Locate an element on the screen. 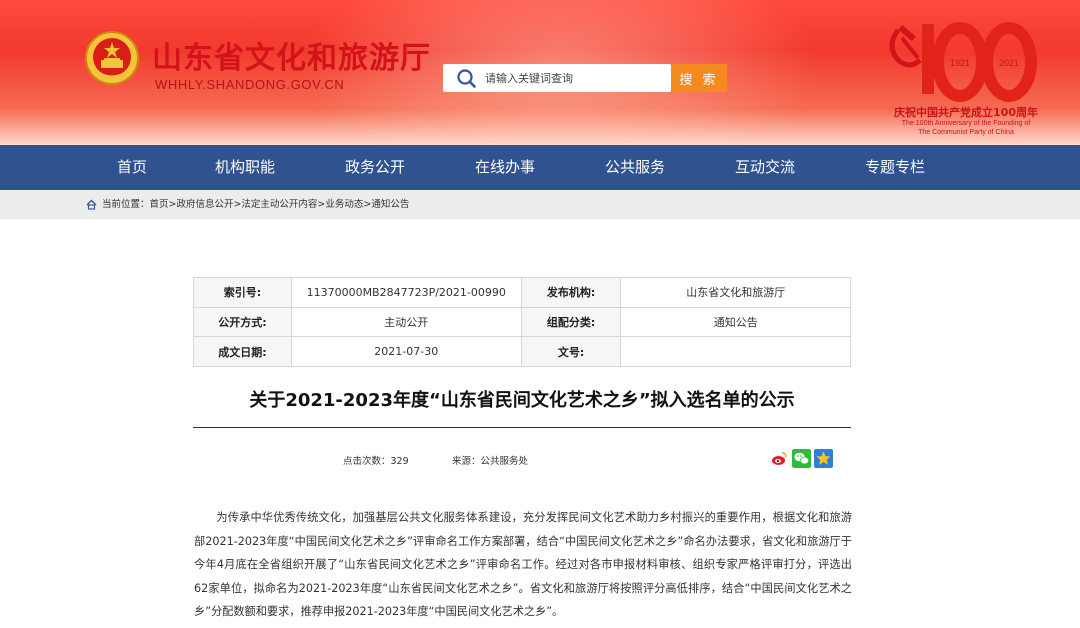 This screenshot has height=628, width=1080. table-row: 公开方式: 主动公开 组配分类: 通知公告 is located at coordinates (522, 322).